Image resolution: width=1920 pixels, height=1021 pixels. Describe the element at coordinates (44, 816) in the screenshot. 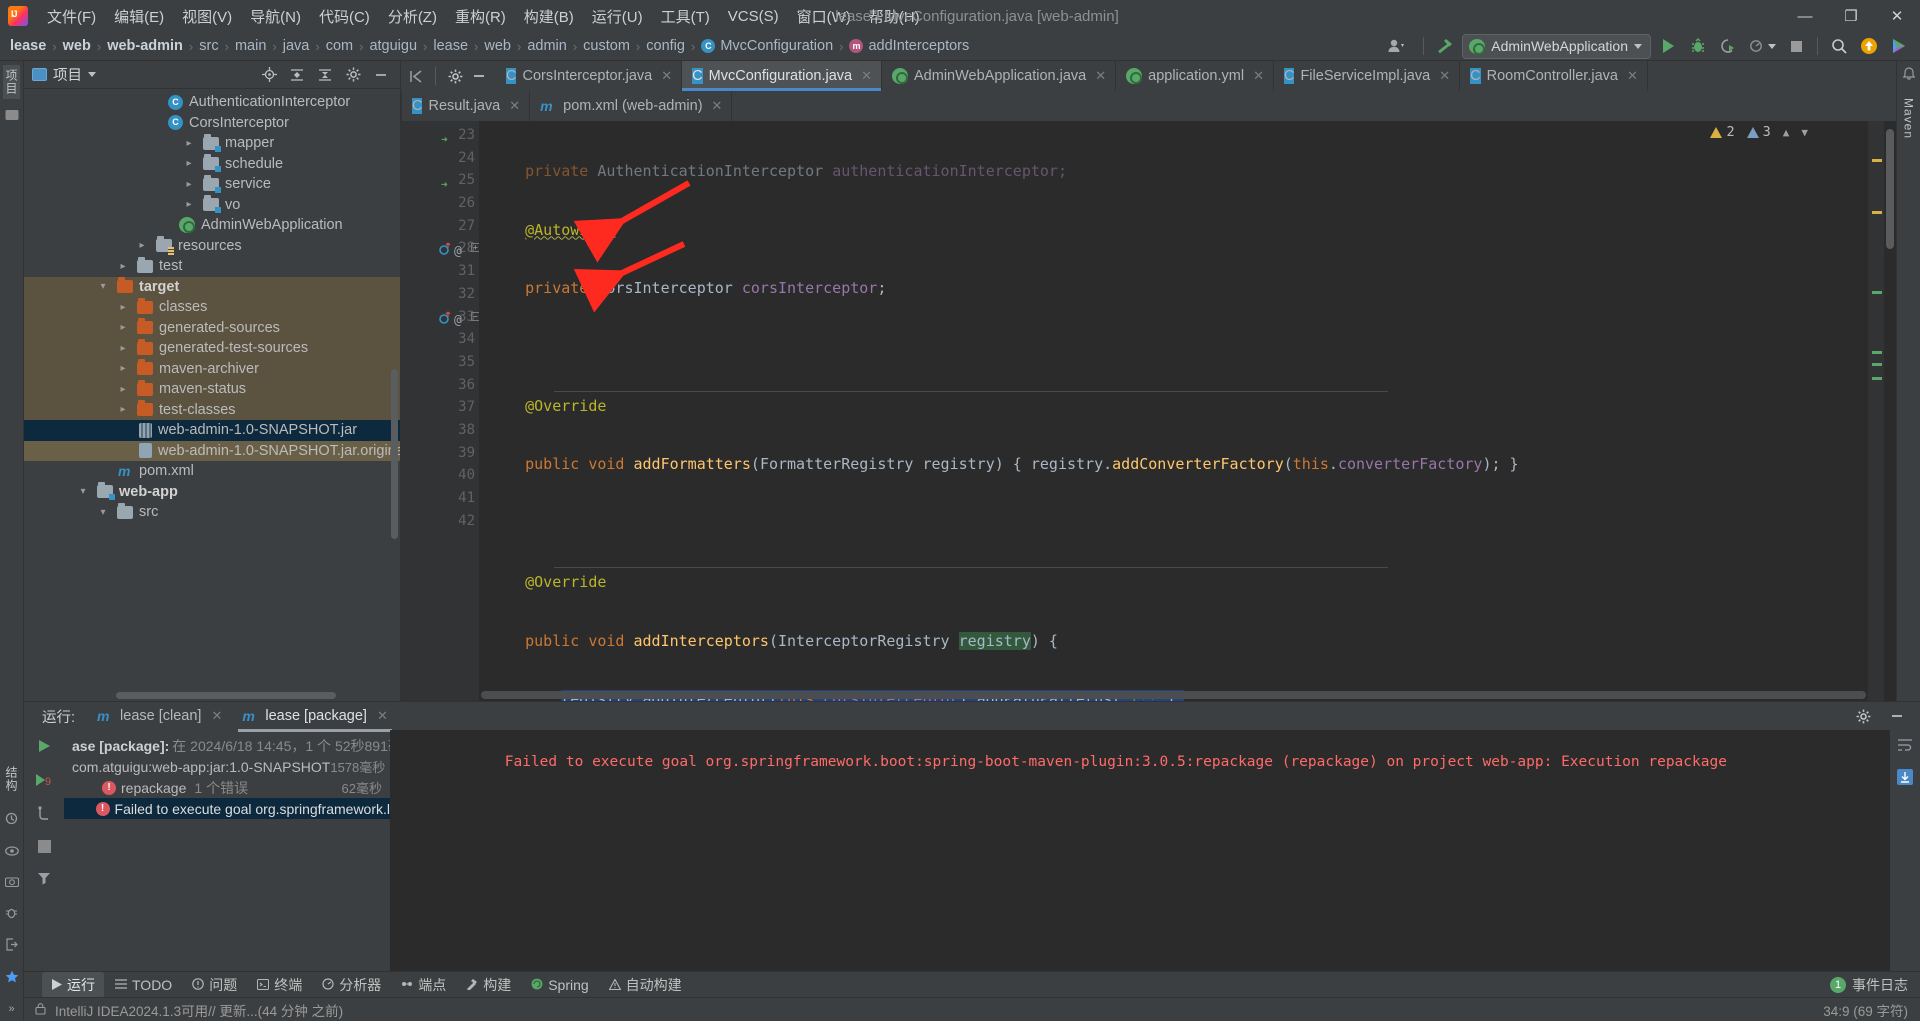

I see `toggle-tasks-icon` at that location.